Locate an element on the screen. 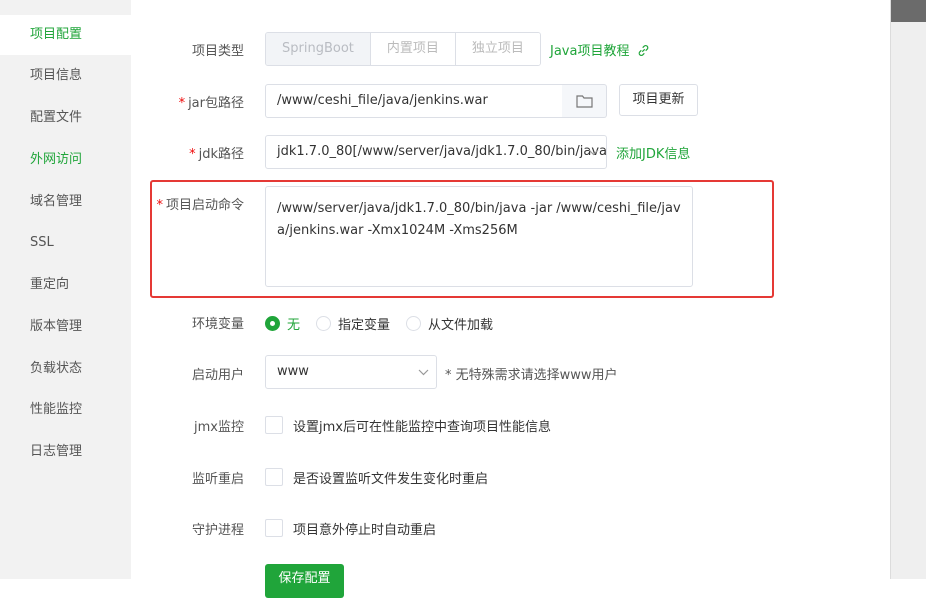 Image resolution: width=926 pixels, height=598 pixels. sidebar-item-redirect: 重定向 is located at coordinates (65, 285).